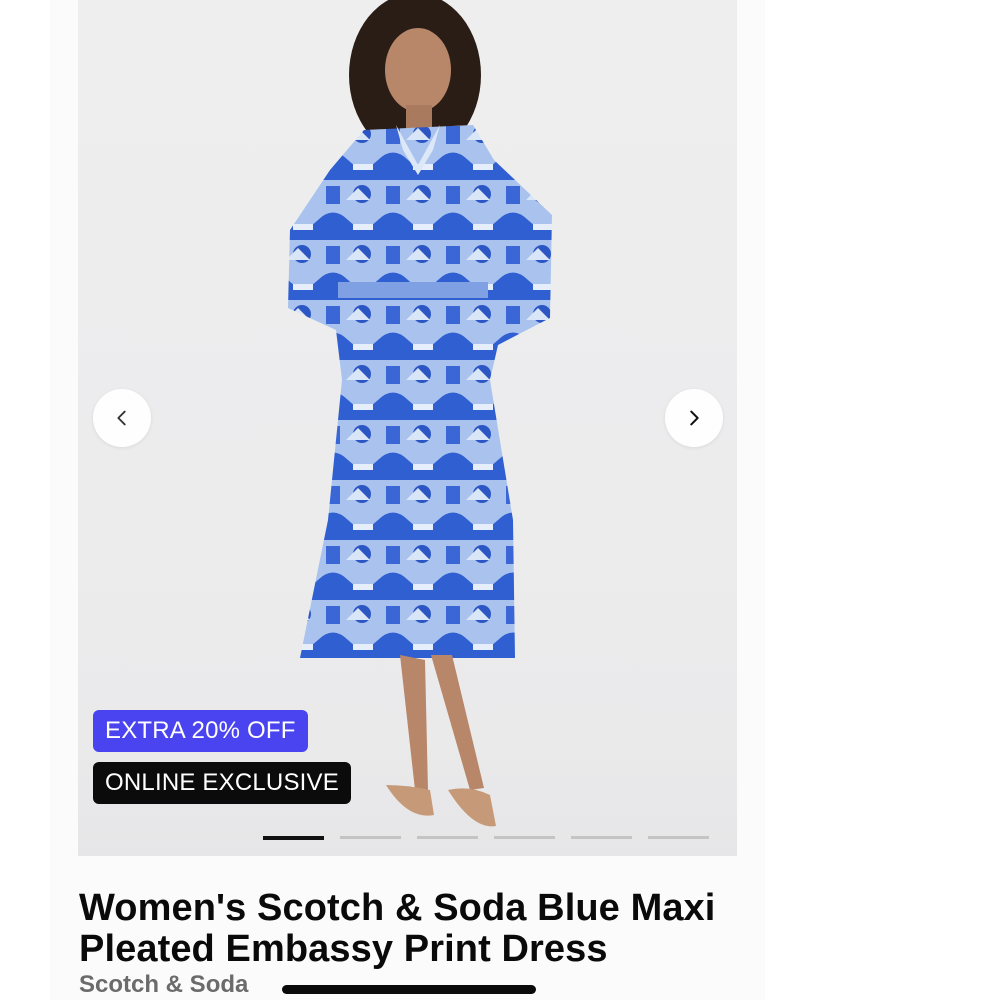  I want to click on gallery-prev-button, so click(122, 418).